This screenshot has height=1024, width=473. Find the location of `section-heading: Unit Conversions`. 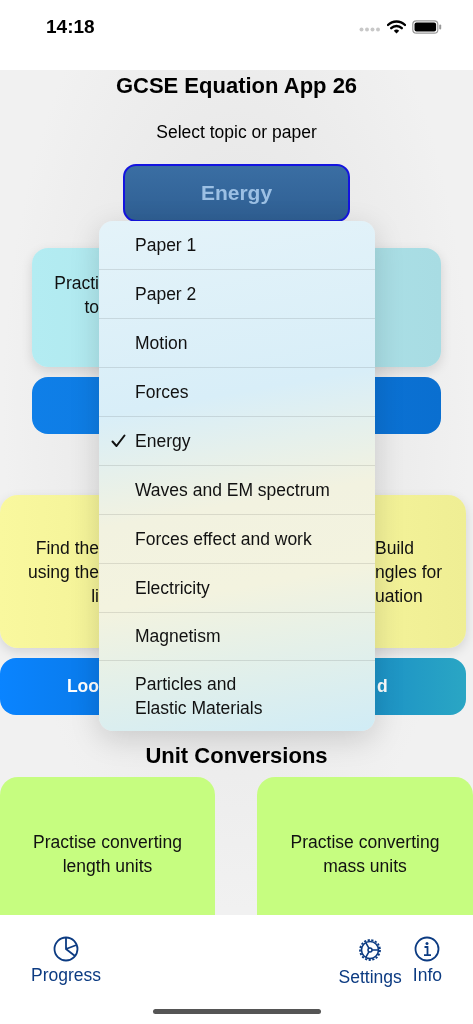

section-heading: Unit Conversions is located at coordinates (236, 756).